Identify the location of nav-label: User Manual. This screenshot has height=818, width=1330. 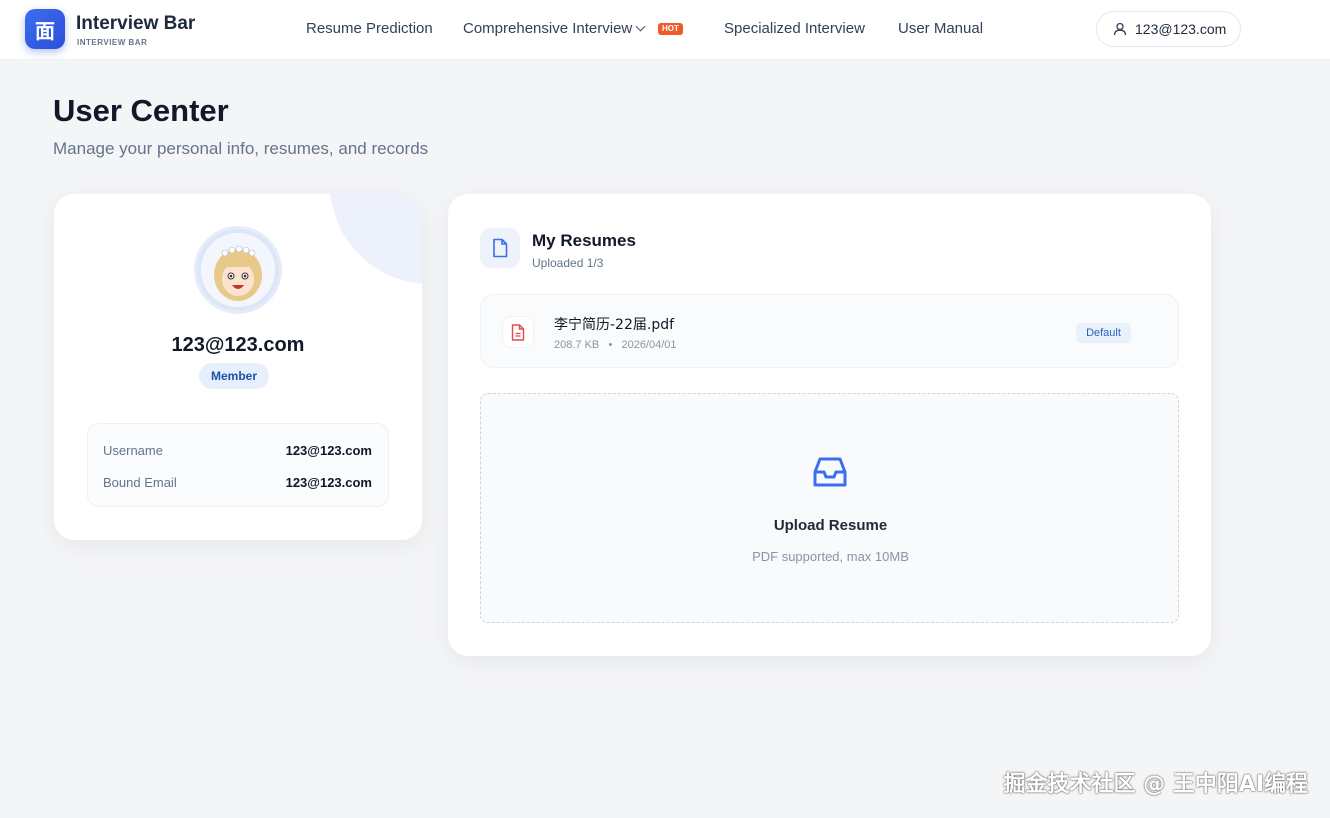
(941, 28).